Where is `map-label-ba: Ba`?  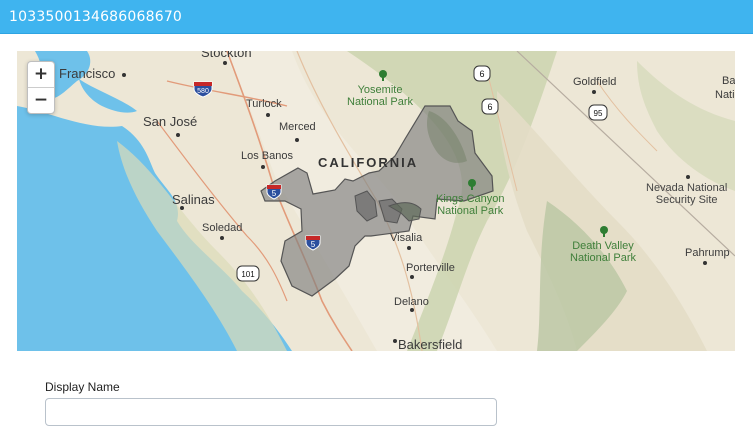
map-label-ba: Ba is located at coordinates (728, 81).